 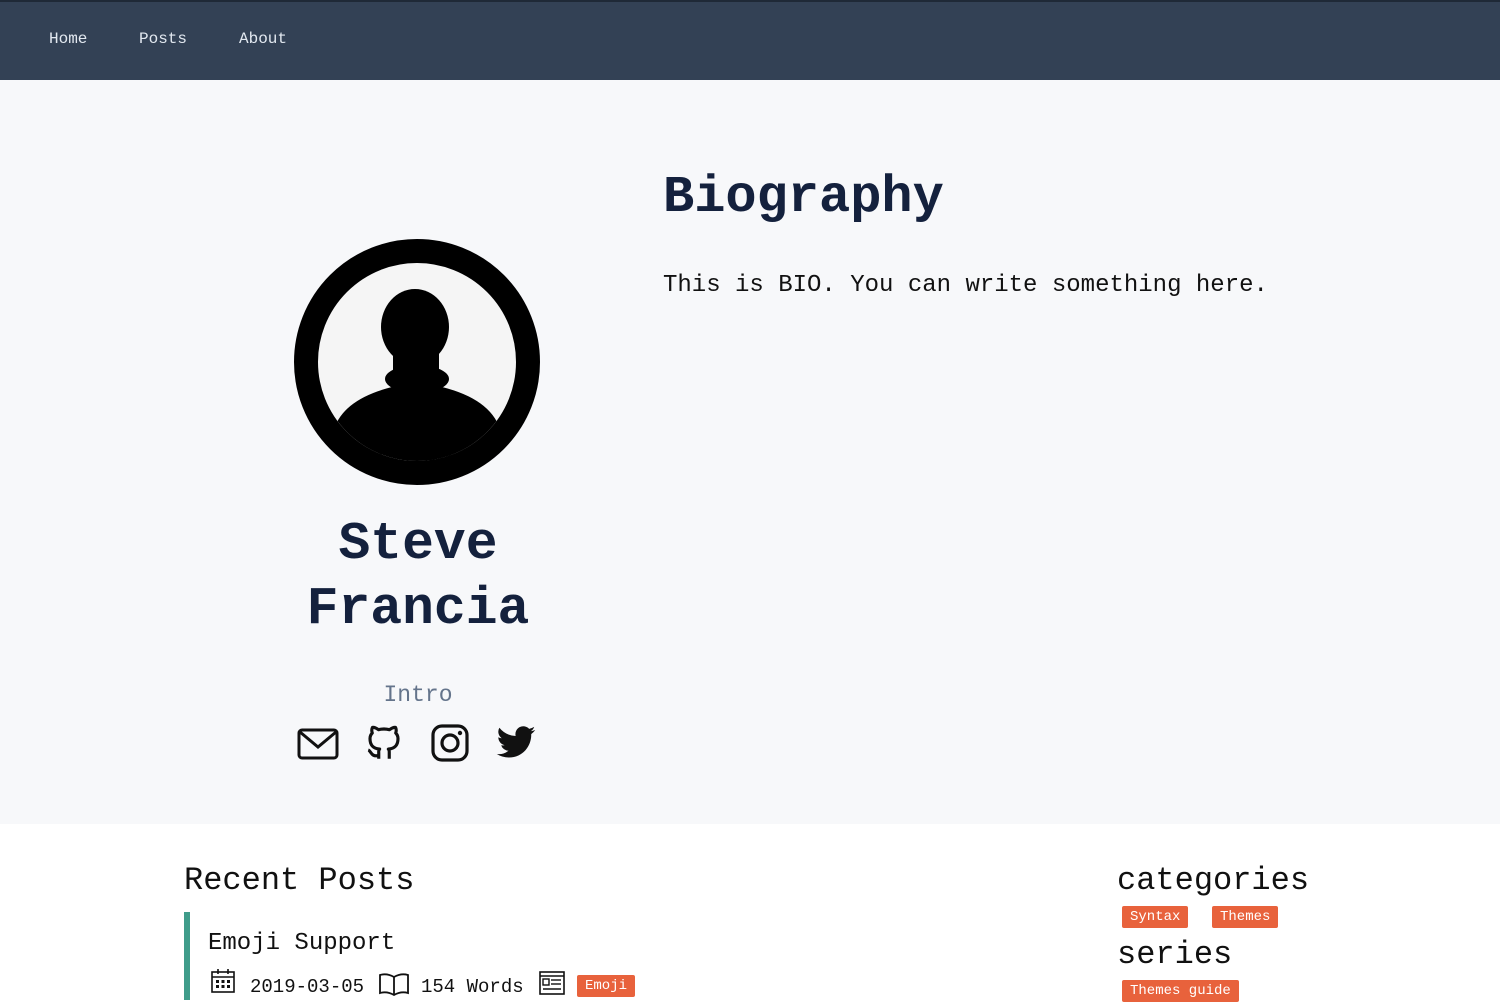 I want to click on post-accent-bar, so click(x=187, y=956).